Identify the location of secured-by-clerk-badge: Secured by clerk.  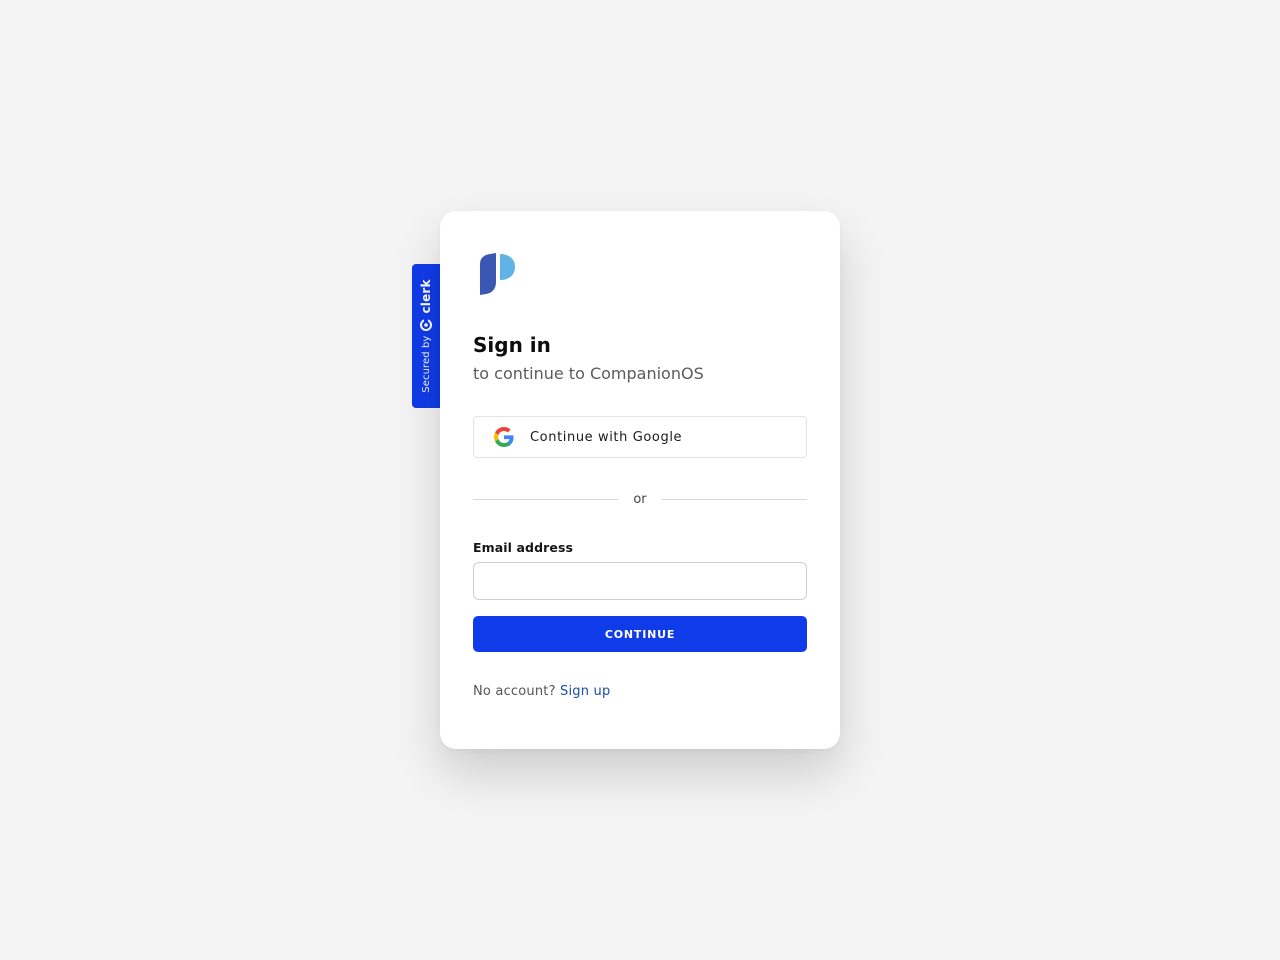
(426, 336).